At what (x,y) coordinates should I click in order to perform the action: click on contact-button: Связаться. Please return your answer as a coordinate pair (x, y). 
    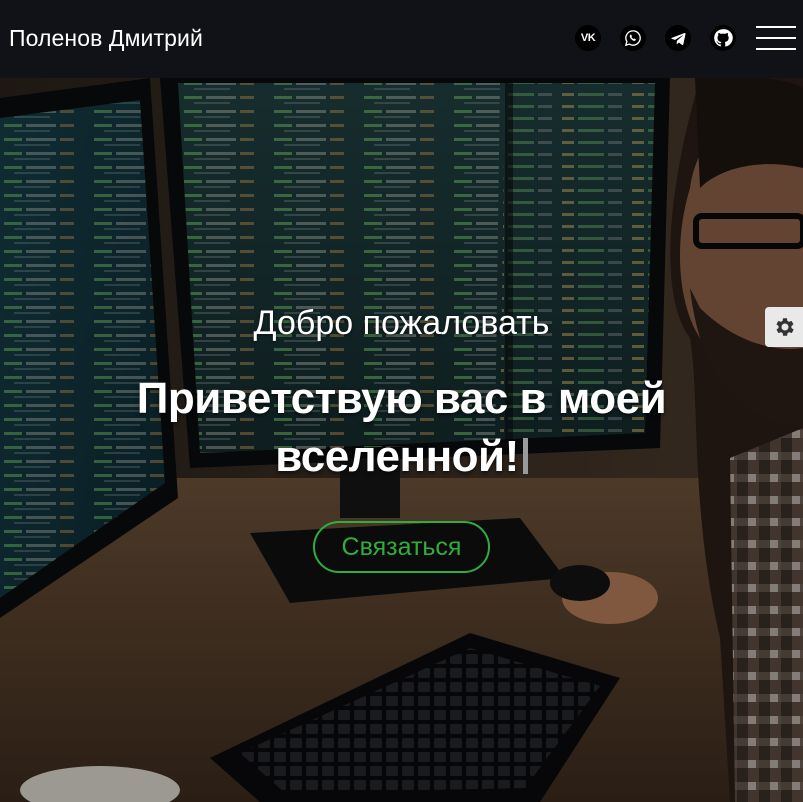
    Looking at the image, I should click on (401, 547).